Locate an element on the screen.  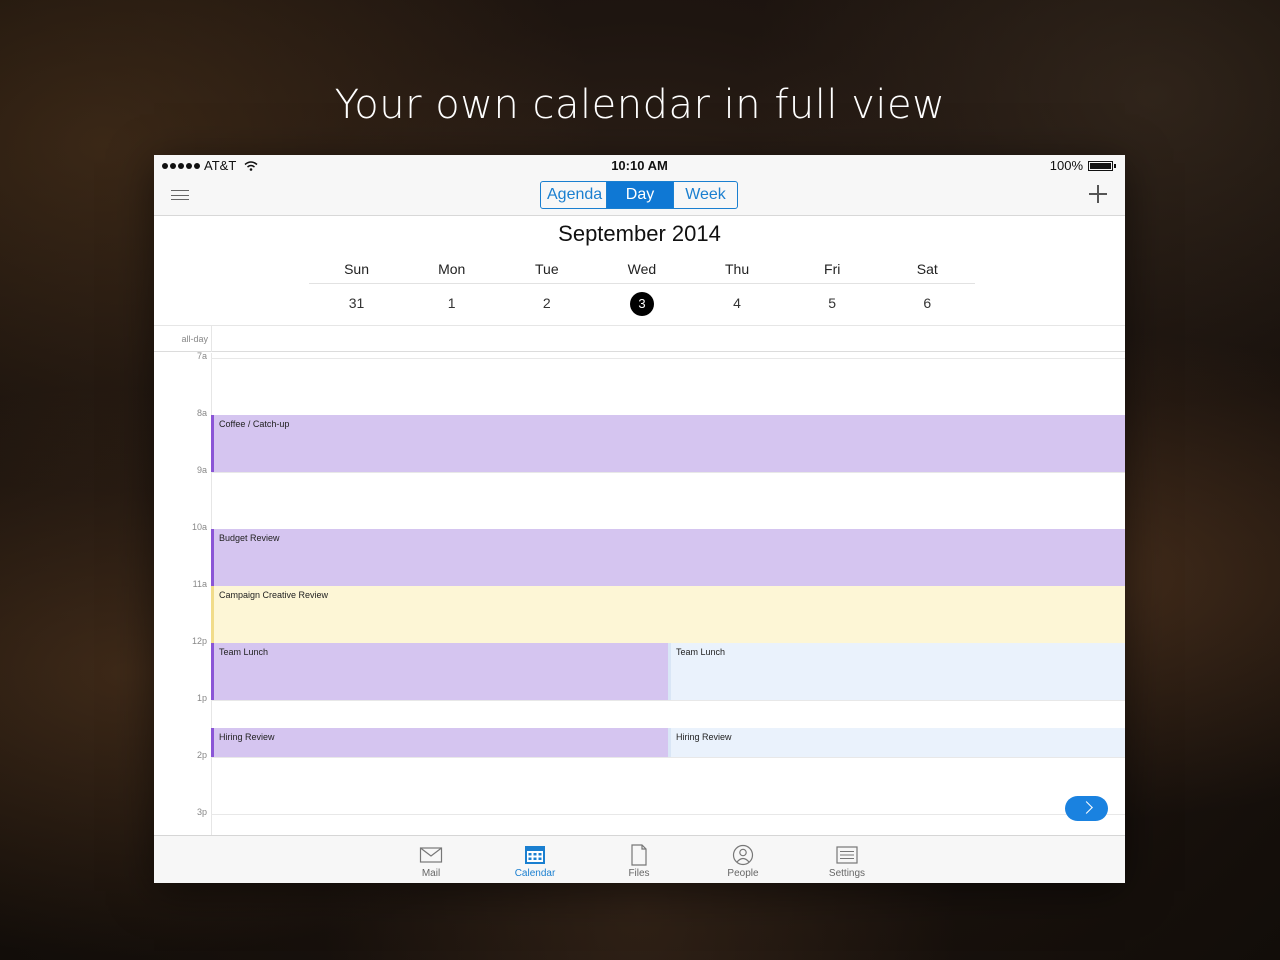
tab-settings: Settings is located at coordinates (847, 861).